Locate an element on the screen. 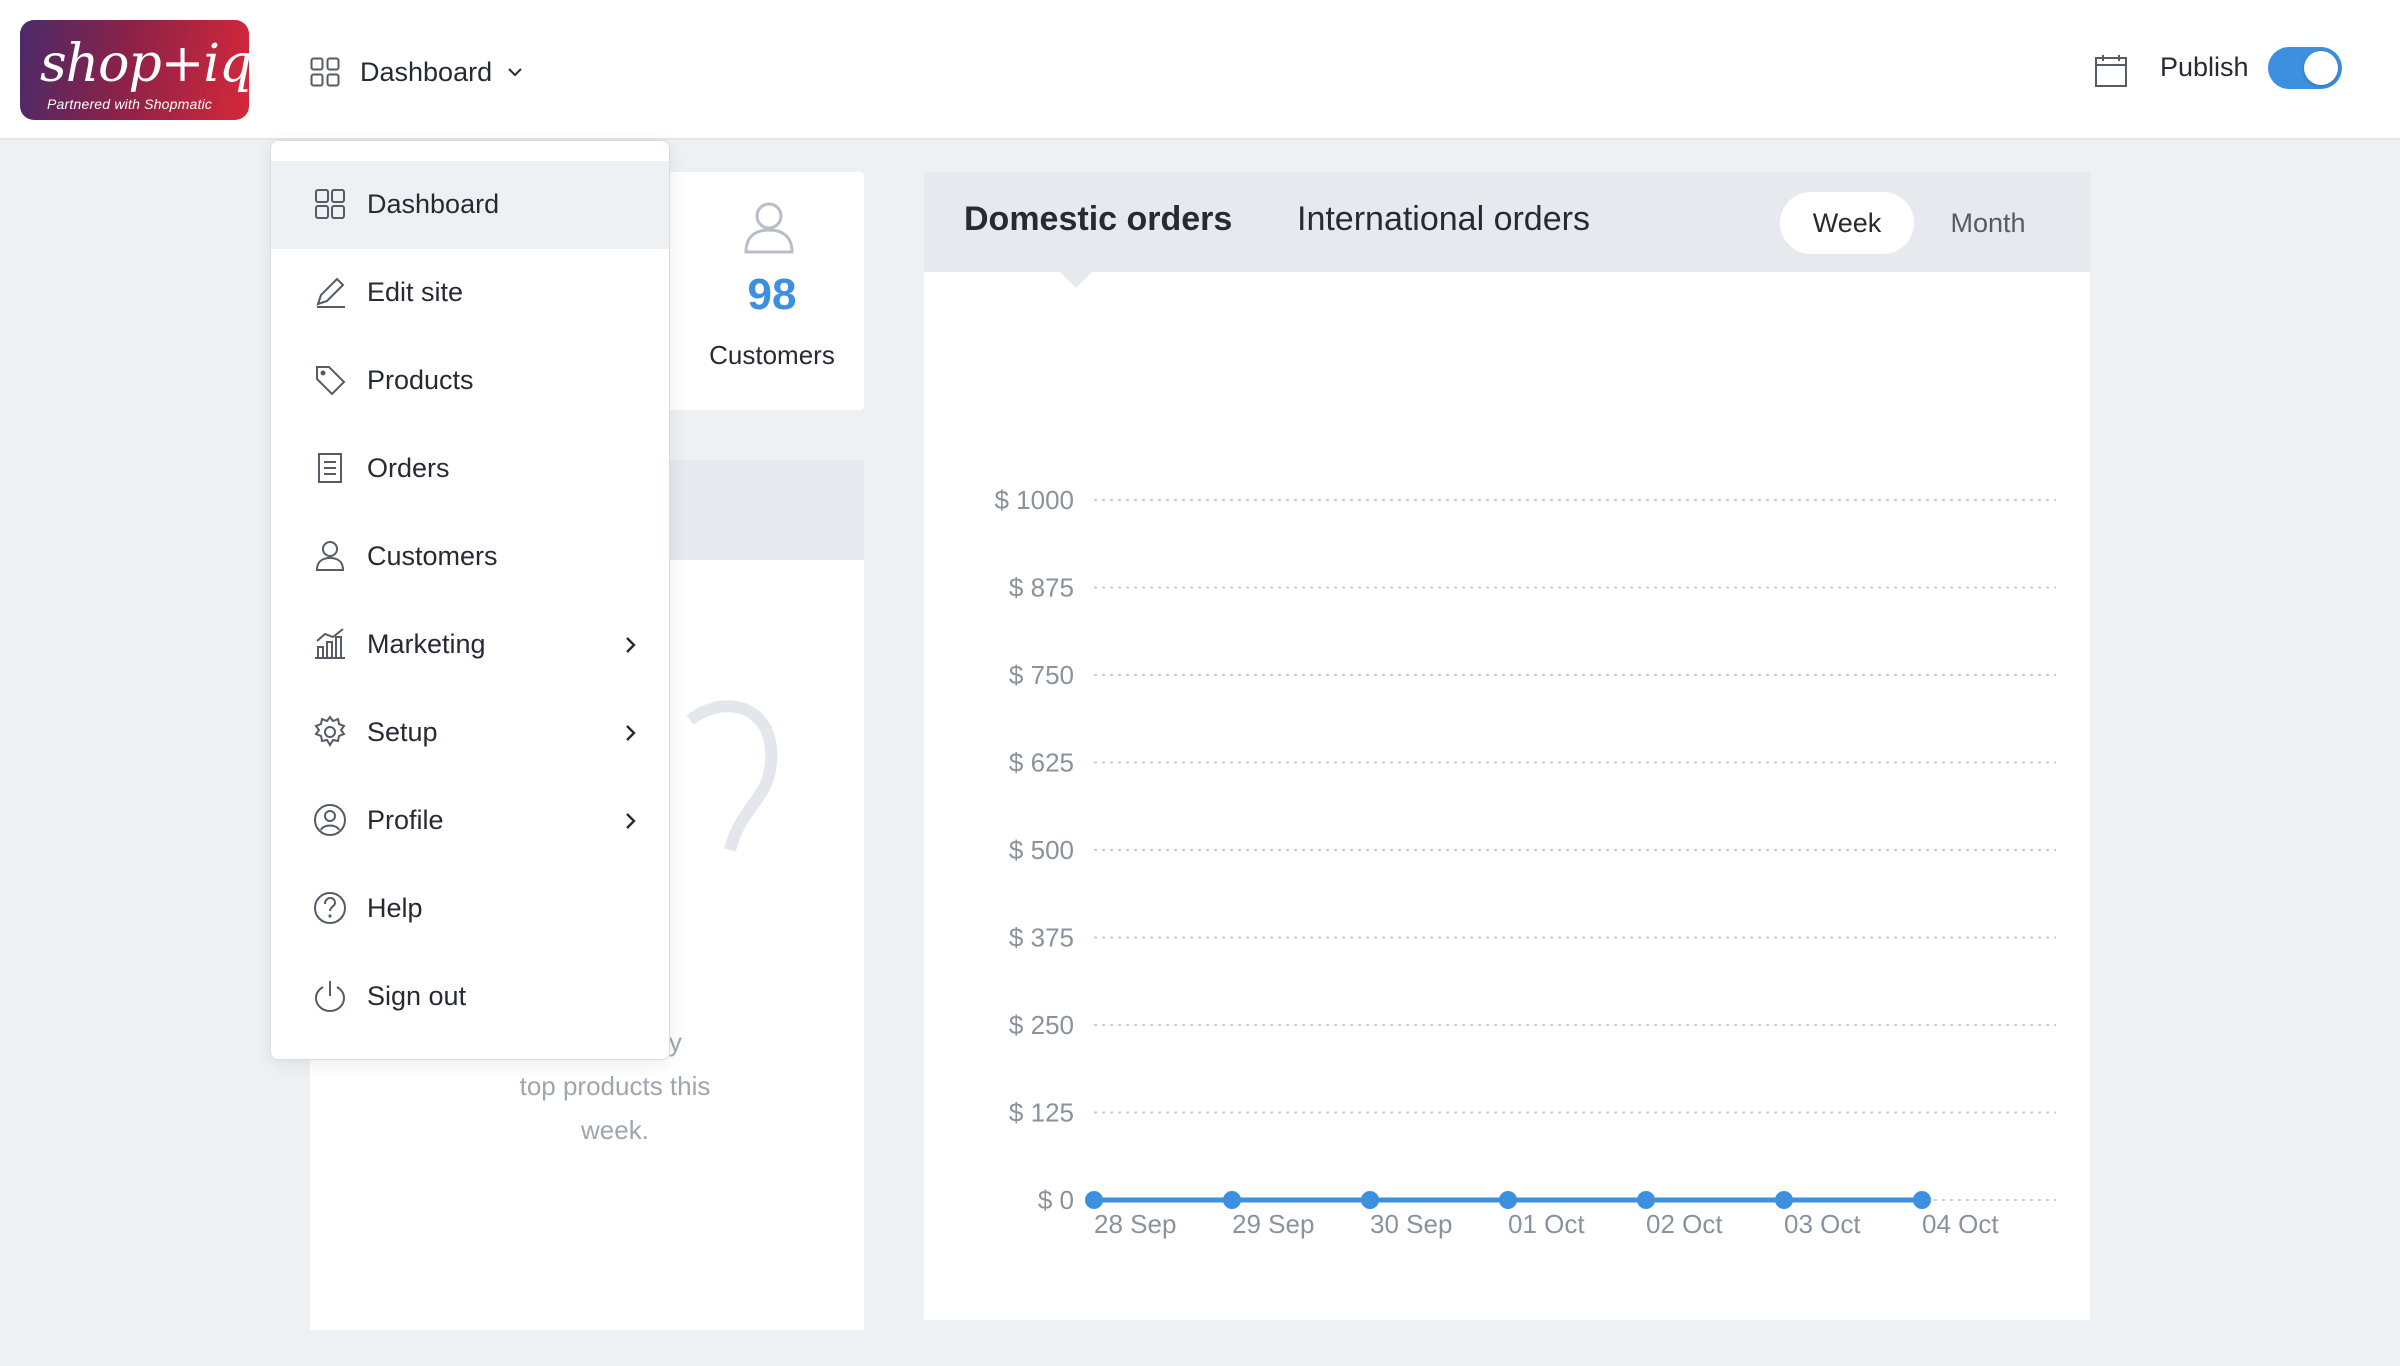  period-month-button: Month is located at coordinates (1988, 223).